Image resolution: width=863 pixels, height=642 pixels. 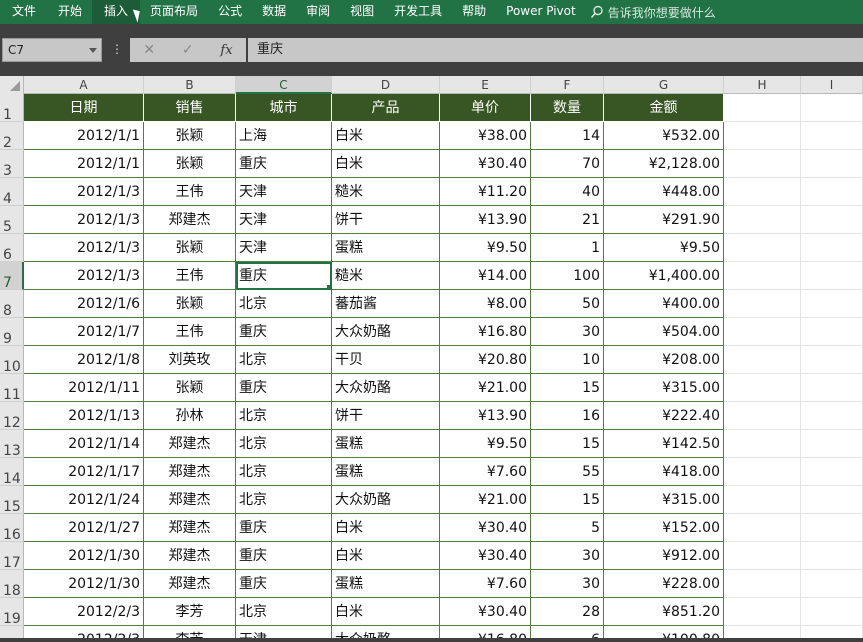 What do you see at coordinates (12, 304) in the screenshot?
I see `row-header-8: 8` at bounding box center [12, 304].